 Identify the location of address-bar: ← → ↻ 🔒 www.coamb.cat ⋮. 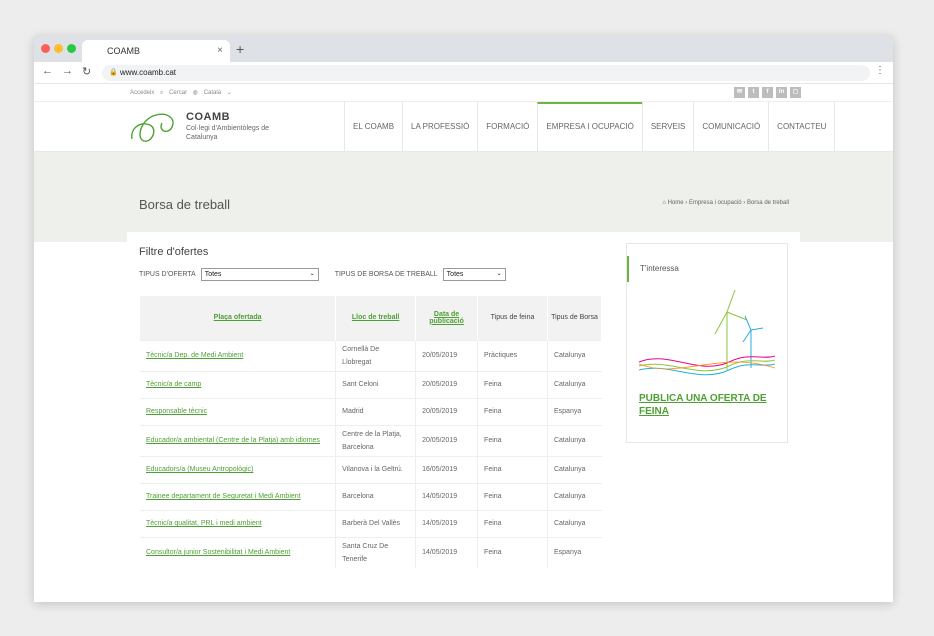
(463, 73).